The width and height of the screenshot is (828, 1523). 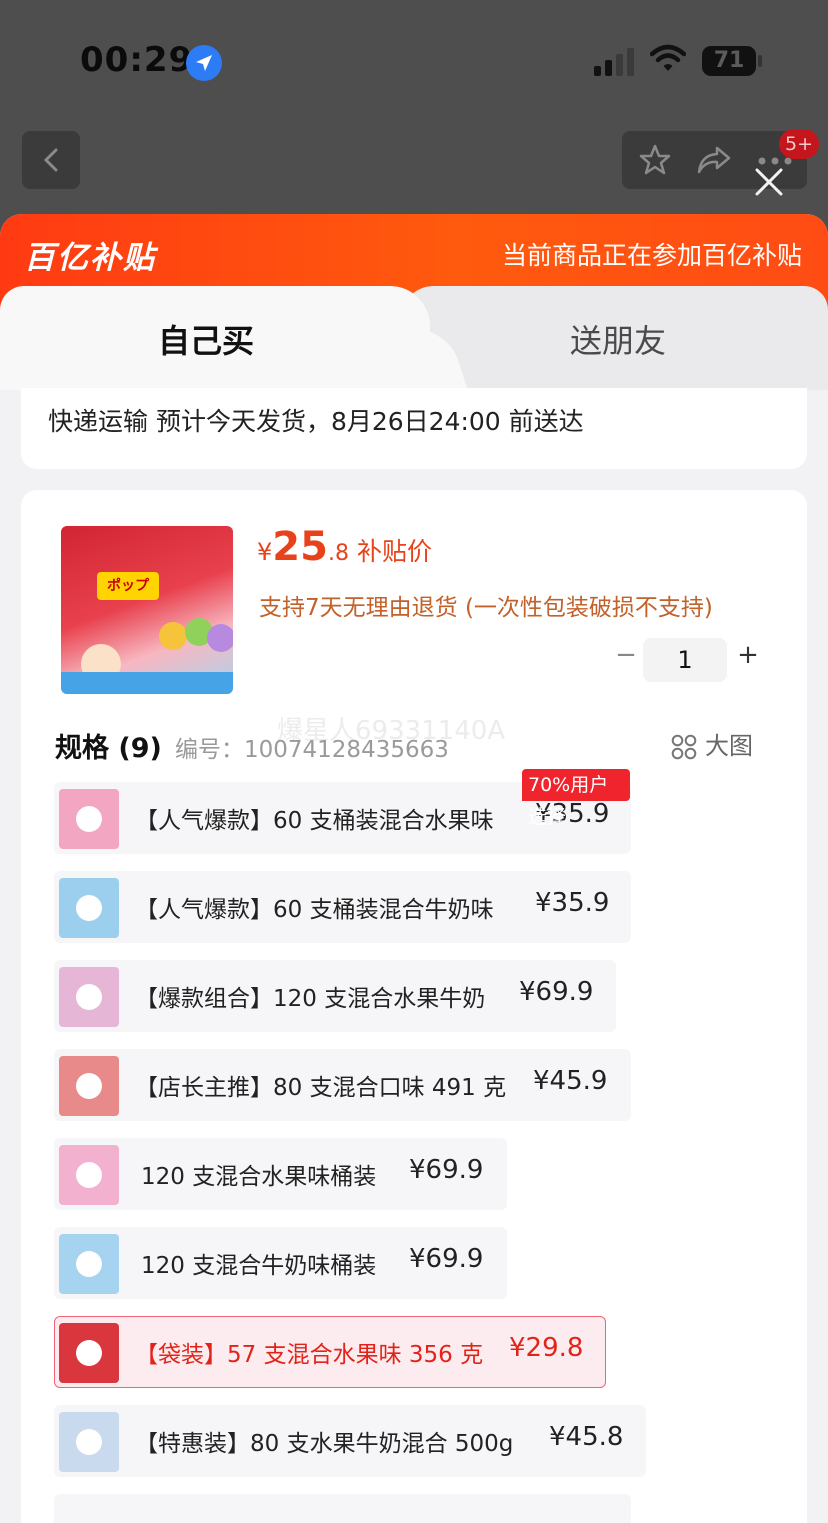 I want to click on price-tag: 补贴价, so click(x=394, y=551).